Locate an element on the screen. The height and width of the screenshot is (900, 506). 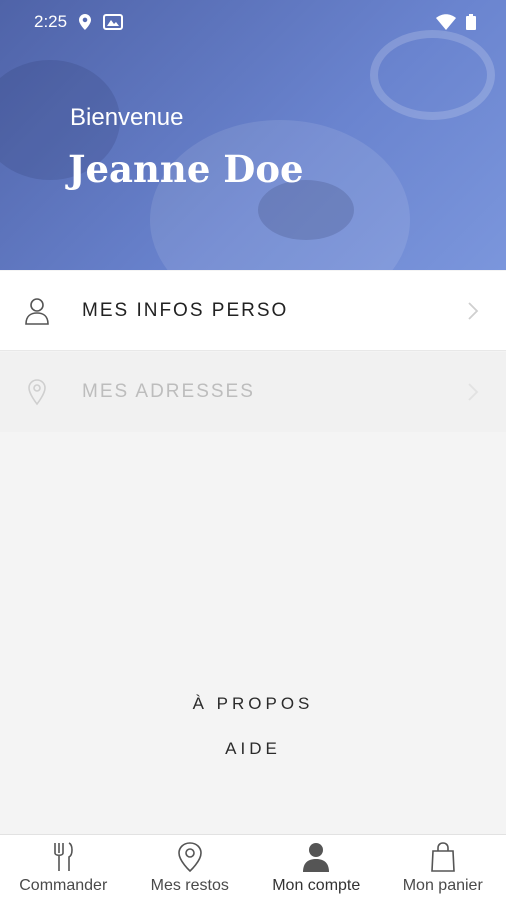
battery-icon is located at coordinates (471, 22).